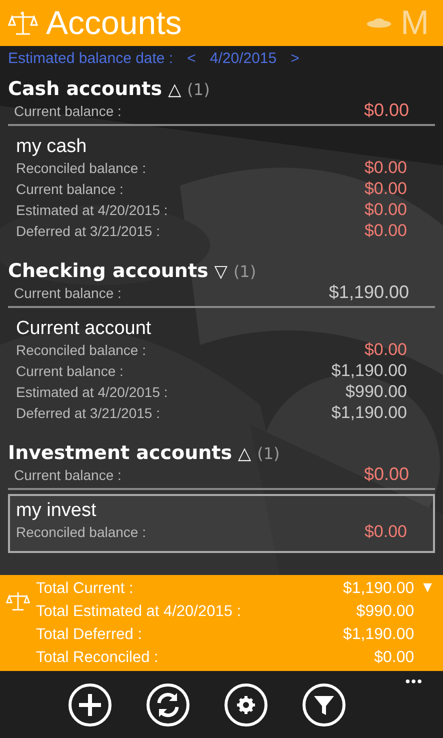 The width and height of the screenshot is (443, 738). Describe the element at coordinates (18, 601) in the screenshot. I see `scale-icon` at that location.